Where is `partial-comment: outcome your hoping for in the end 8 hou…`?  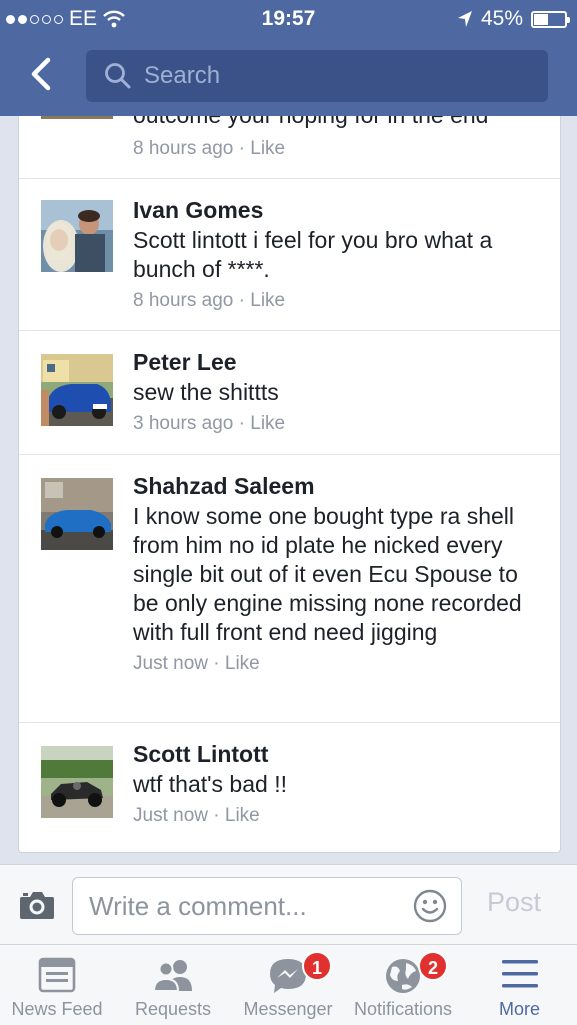
partial-comment: outcome your hoping for in the end 8 hou… is located at coordinates (289, 147).